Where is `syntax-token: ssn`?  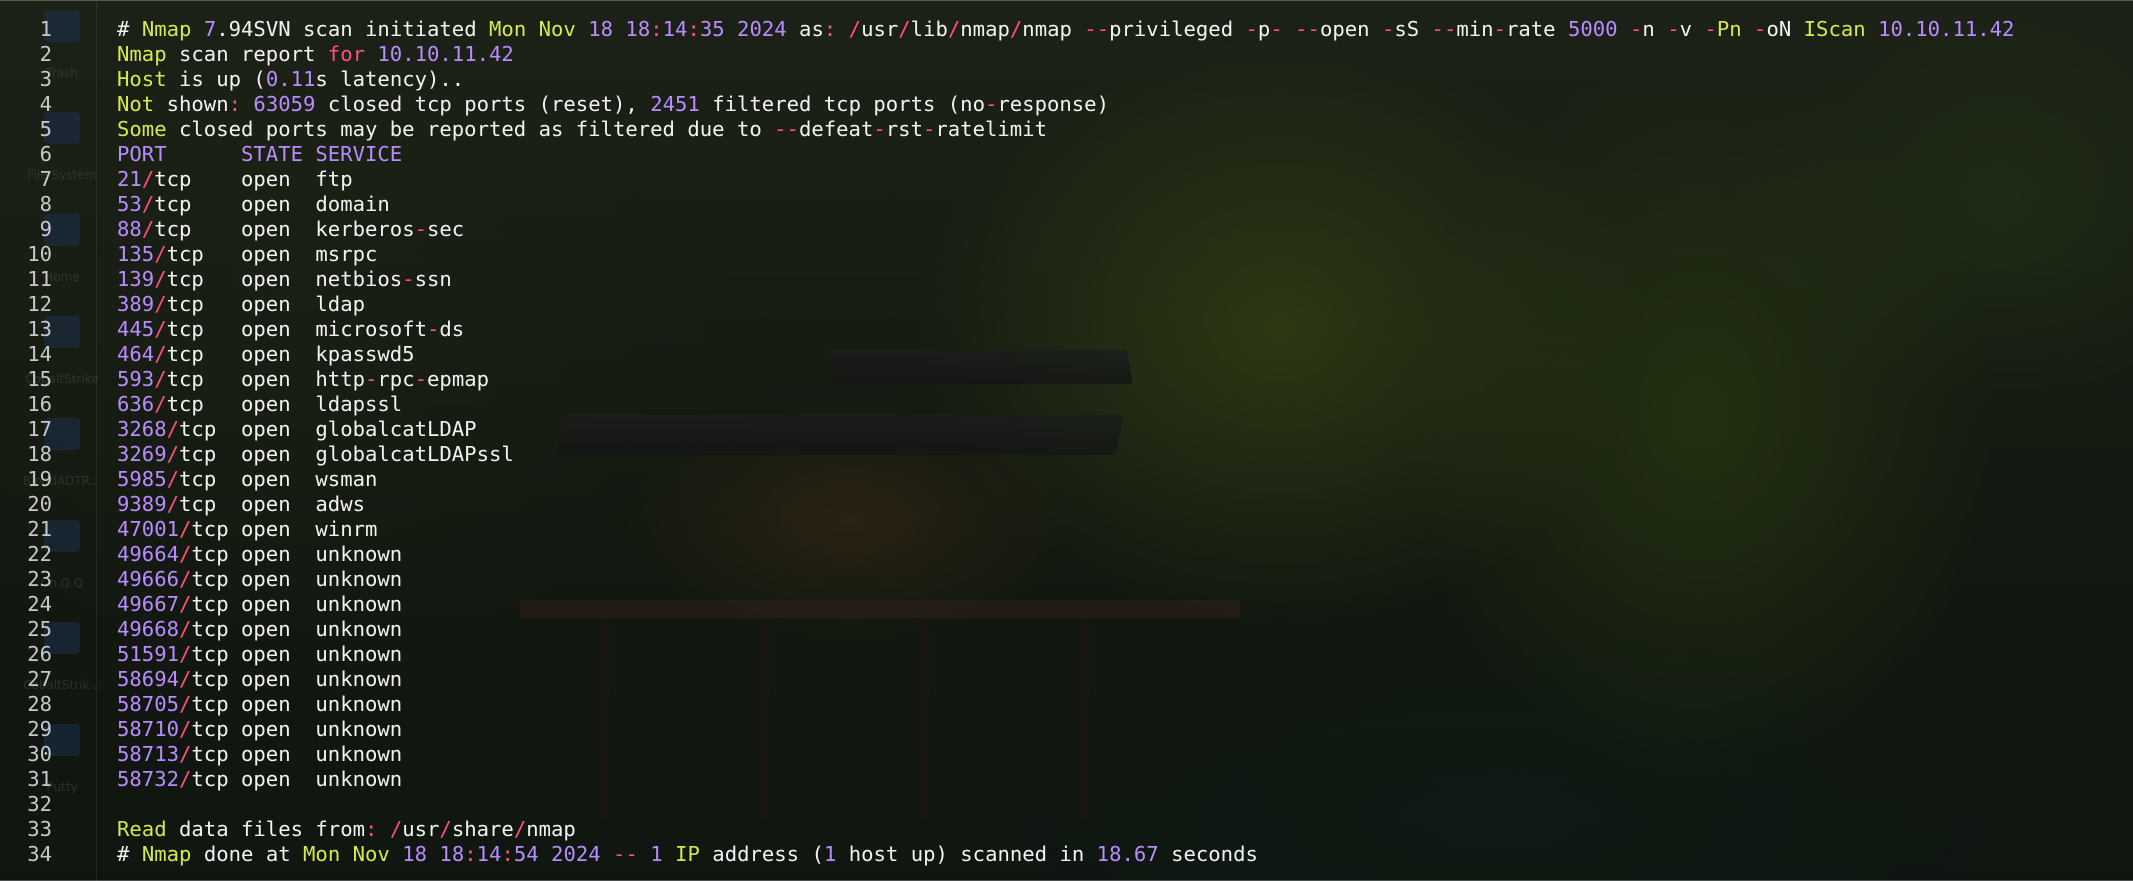
syntax-token: ssn is located at coordinates (433, 279).